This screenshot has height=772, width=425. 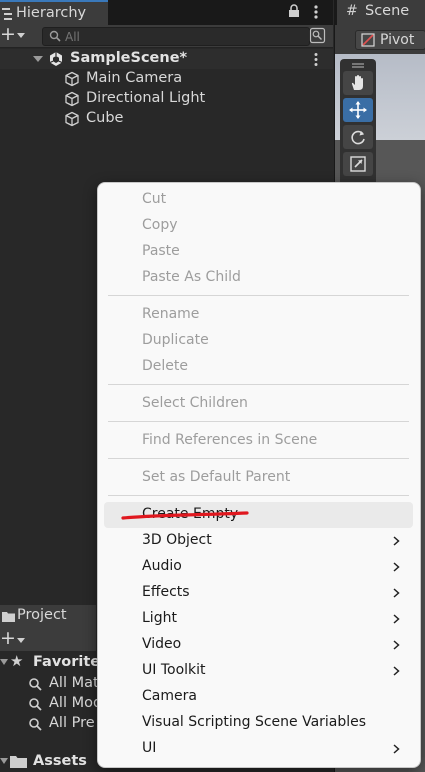 I want to click on tab-project: Project, so click(x=48, y=617).